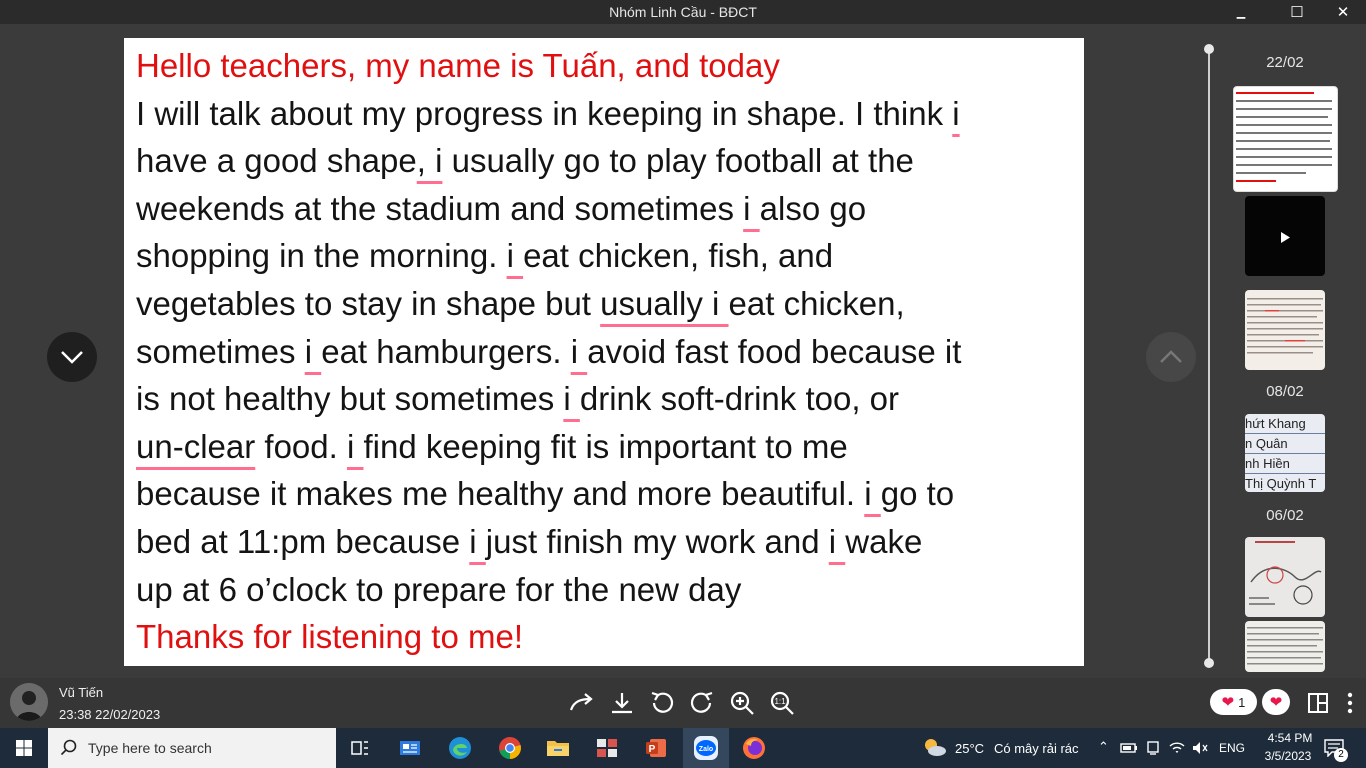  I want to click on zoom-actual-label: 1:1, so click(780, 701).